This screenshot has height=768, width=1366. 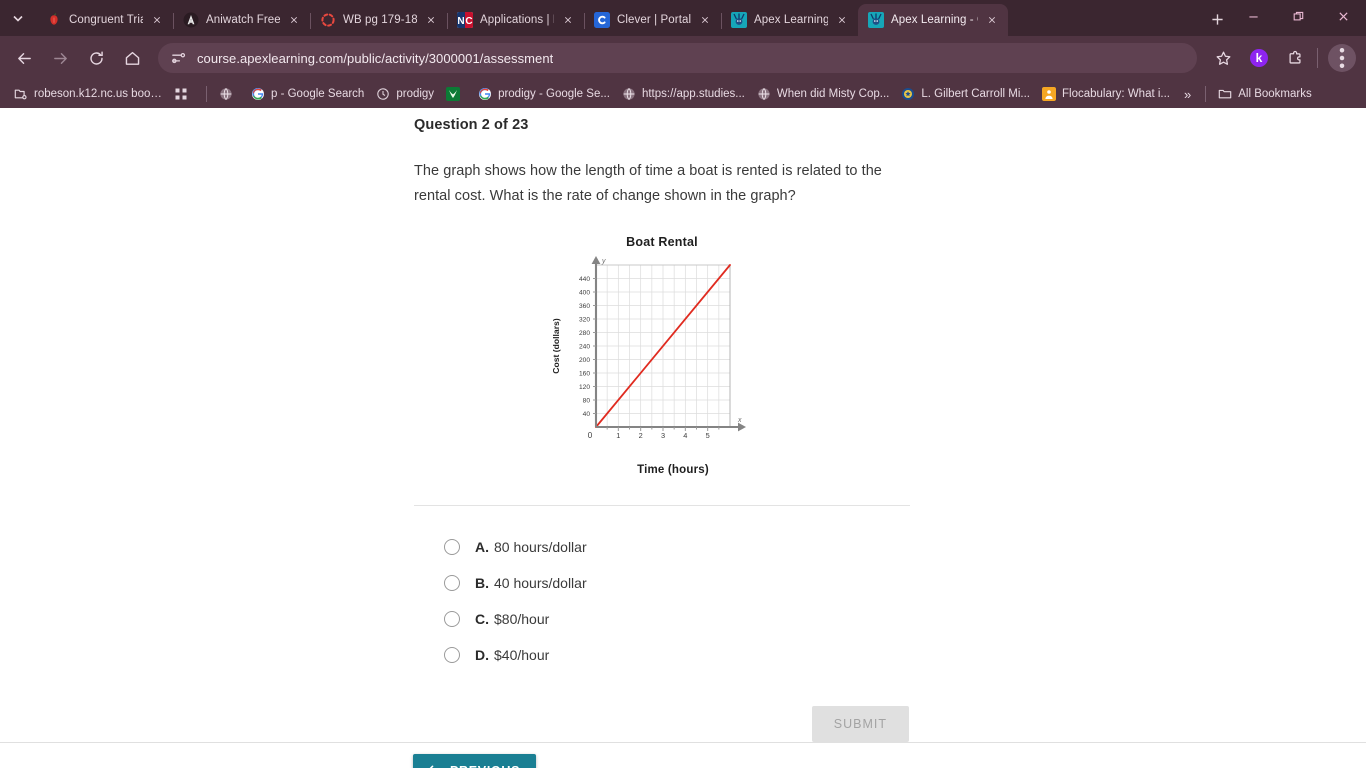 What do you see at coordinates (739, 420) in the screenshot?
I see `x-axis-letter: x` at bounding box center [739, 420].